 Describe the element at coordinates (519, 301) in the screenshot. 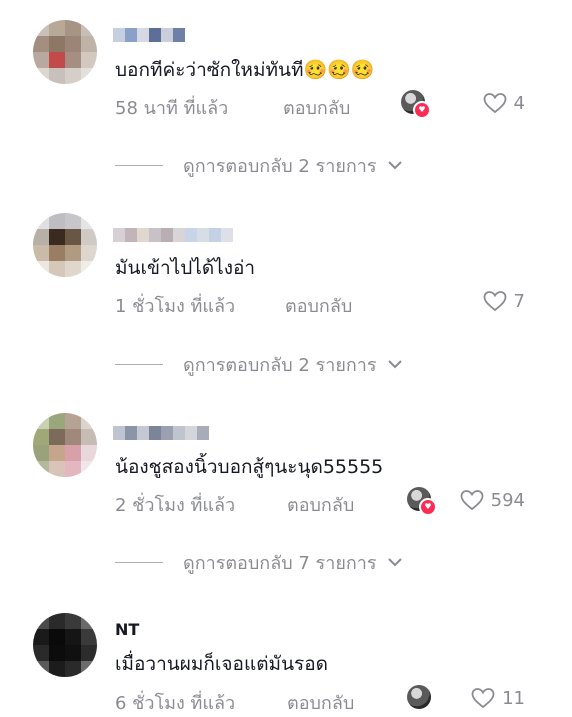

I see `like-count: 7` at that location.